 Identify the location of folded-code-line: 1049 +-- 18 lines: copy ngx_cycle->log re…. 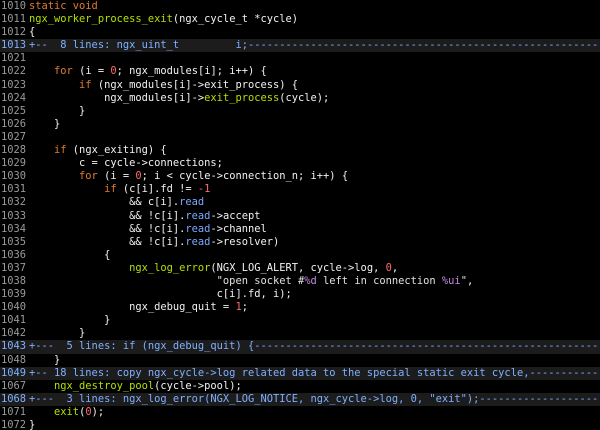
(300, 373).